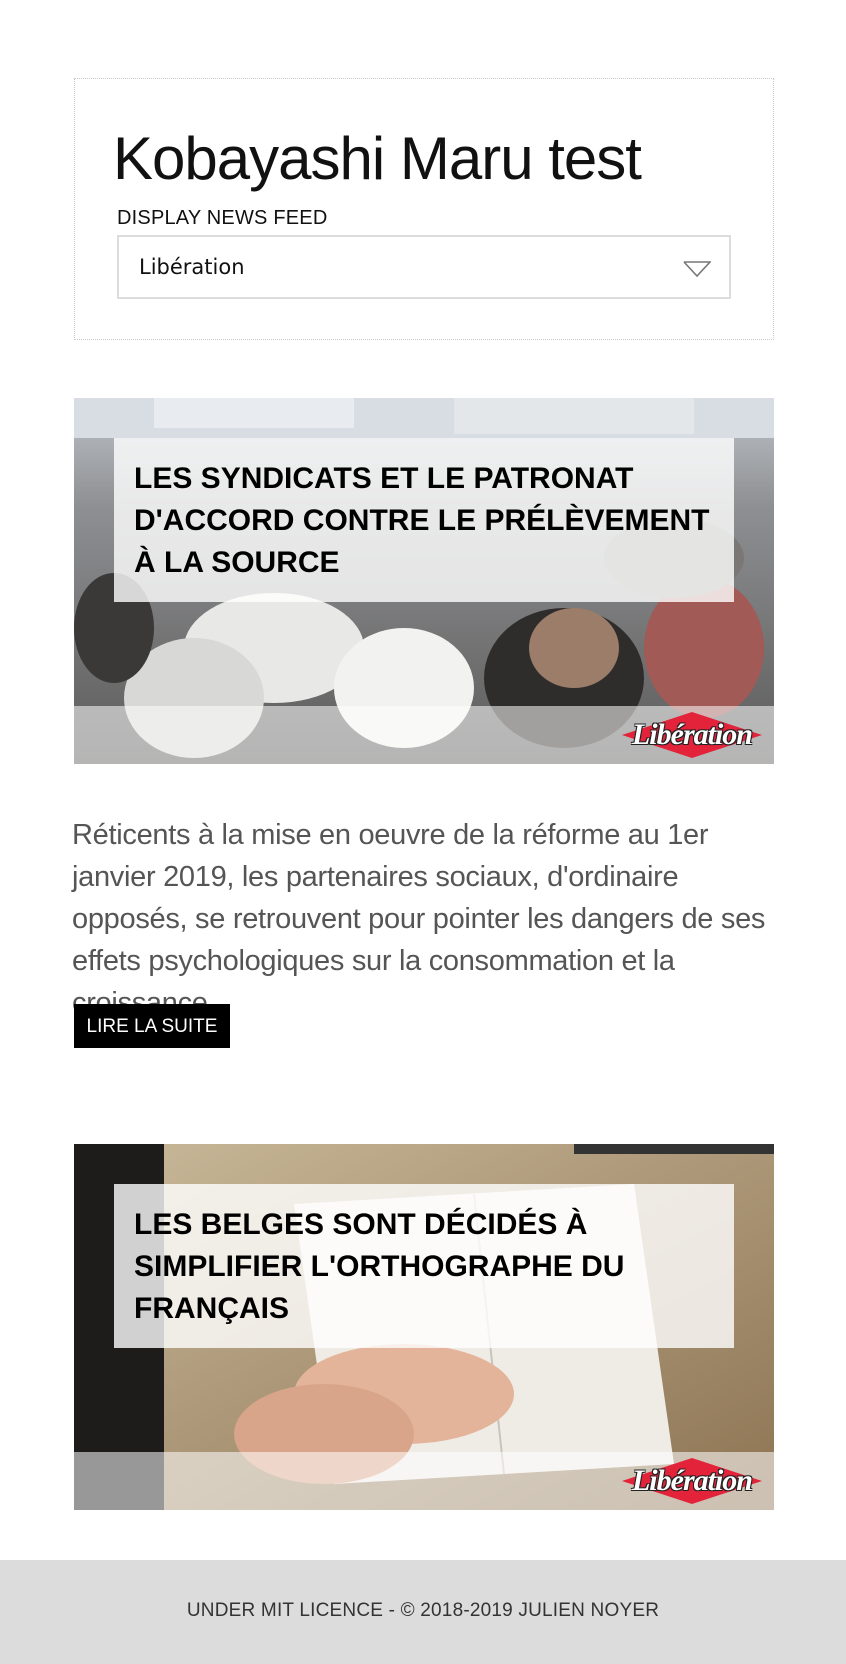 This screenshot has width=846, height=1664. Describe the element at coordinates (192, 267) in the screenshot. I see `feed-selected-value: Libération` at that location.